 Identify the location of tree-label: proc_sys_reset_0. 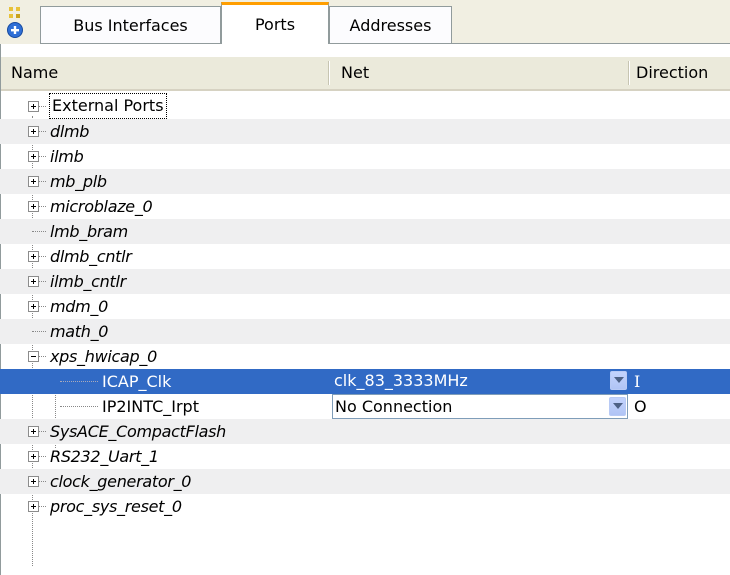
(116, 506).